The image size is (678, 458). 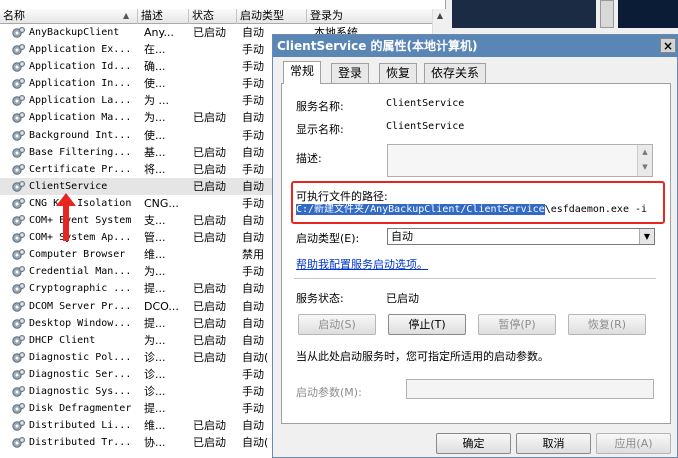 I want to click on column-header-description: 描述, so click(x=163, y=16).